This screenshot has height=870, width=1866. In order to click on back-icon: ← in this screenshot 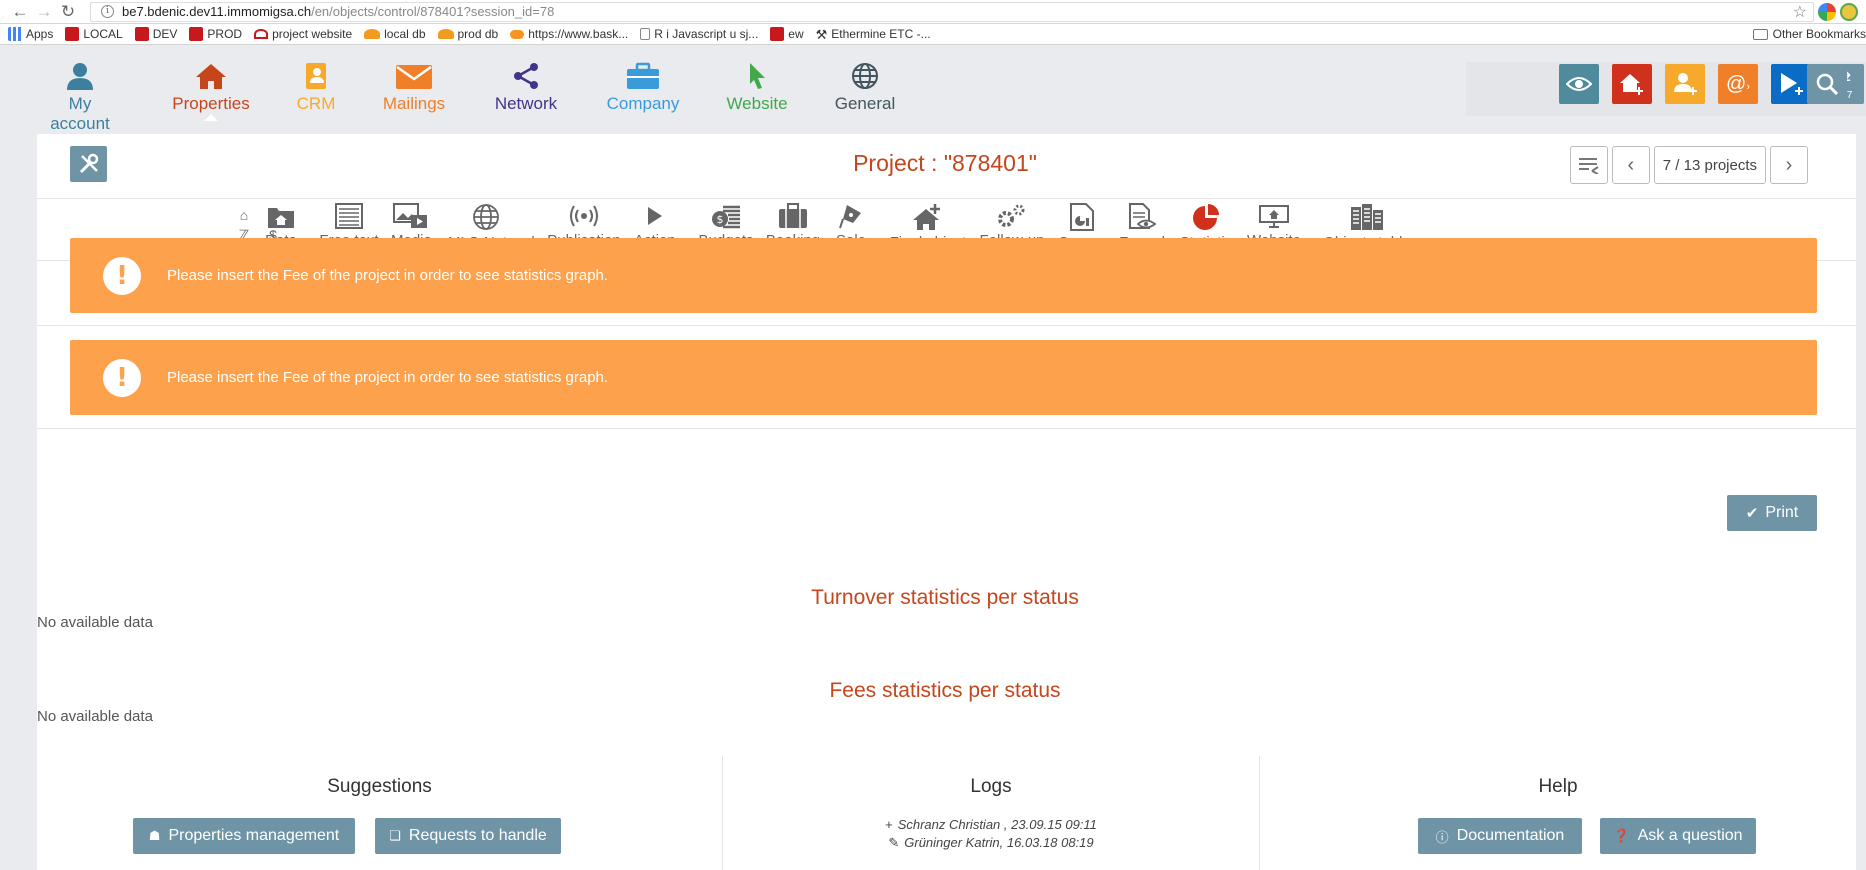, I will do `click(20, 12)`.